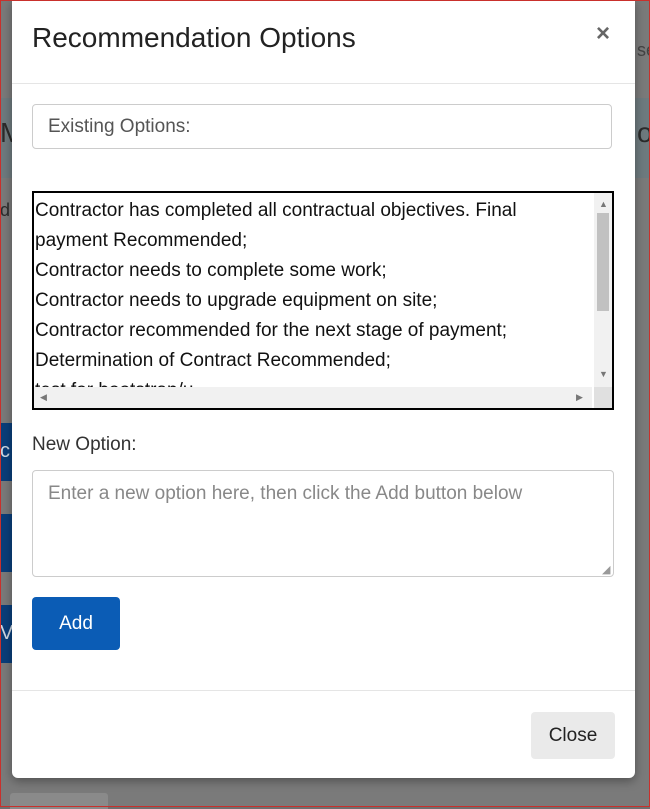 The height and width of the screenshot is (809, 650). What do you see at coordinates (603, 204) in the screenshot?
I see `scroll-up-icon: ▲` at bounding box center [603, 204].